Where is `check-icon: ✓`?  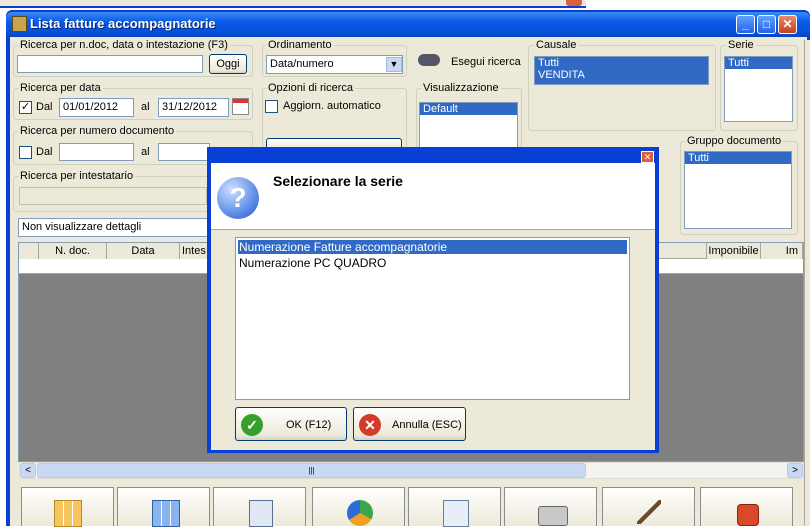
check-icon: ✓ is located at coordinates (252, 425).